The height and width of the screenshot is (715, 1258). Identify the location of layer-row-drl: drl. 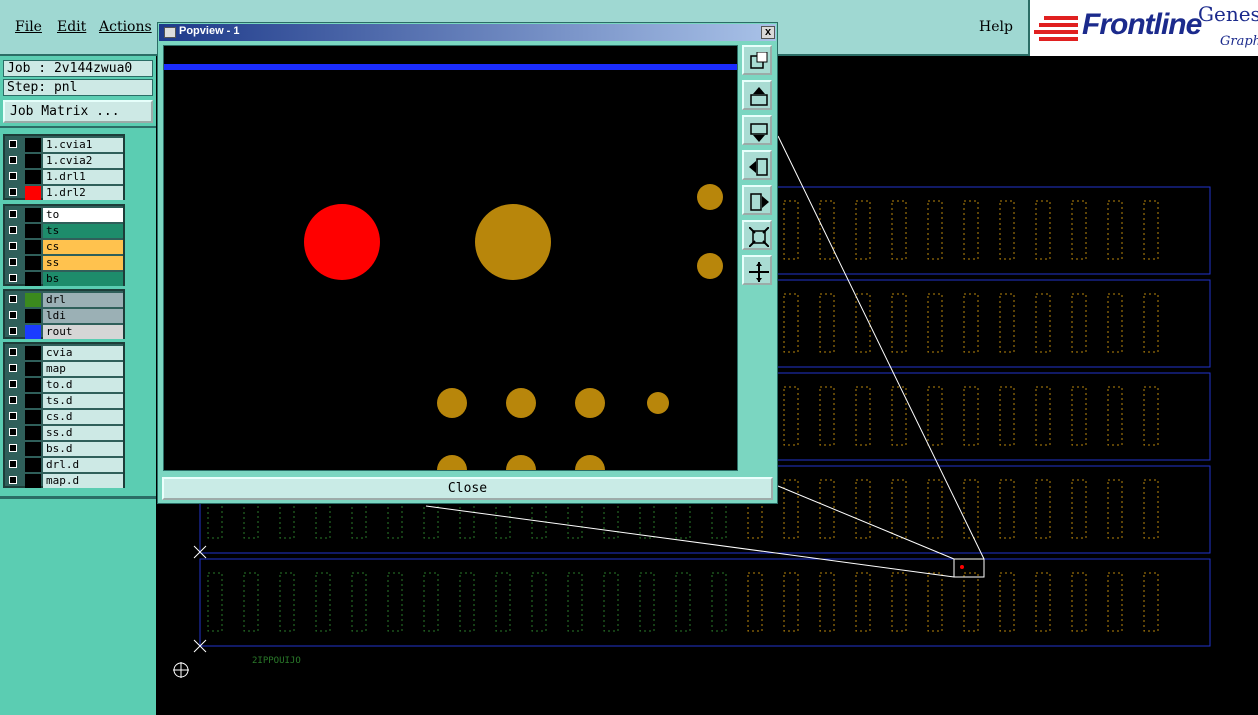
(64, 300).